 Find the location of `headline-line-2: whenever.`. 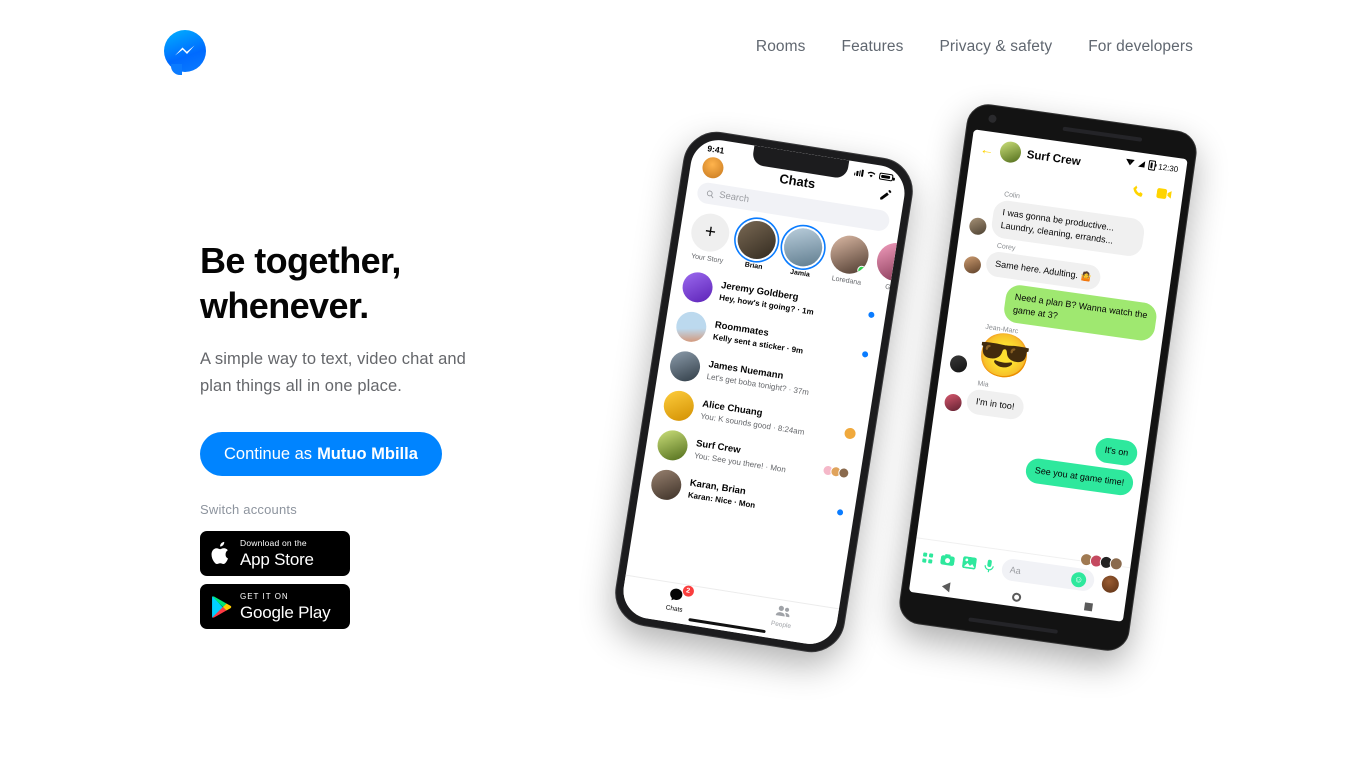

headline-line-2: whenever. is located at coordinates (284, 305).